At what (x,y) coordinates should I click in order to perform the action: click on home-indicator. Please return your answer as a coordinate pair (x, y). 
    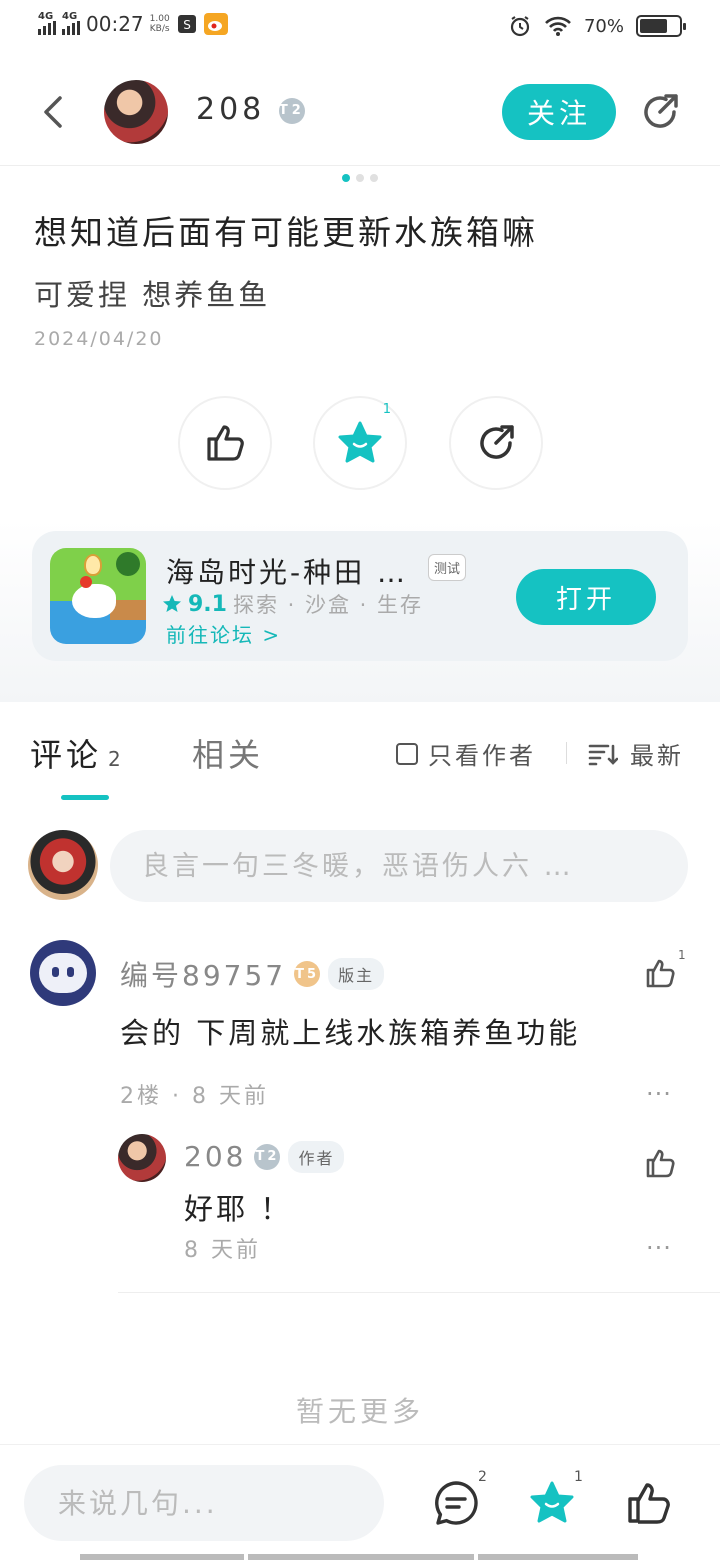
    Looking at the image, I should click on (359, 1557).